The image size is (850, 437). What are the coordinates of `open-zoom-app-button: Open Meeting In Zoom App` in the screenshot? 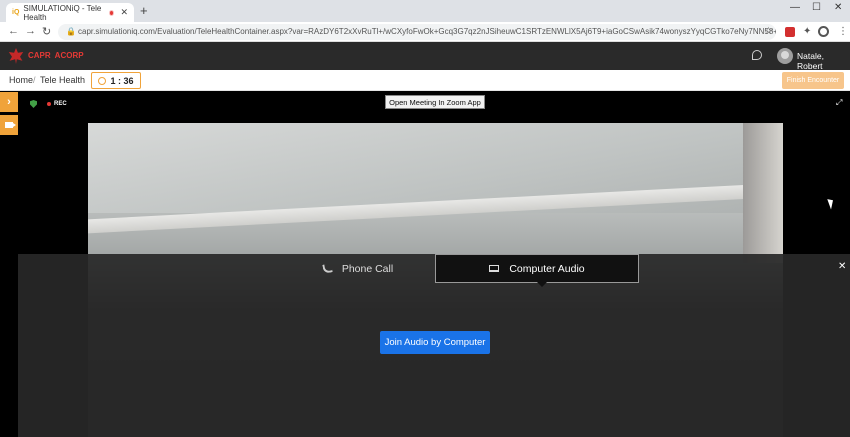 It's located at (435, 102).